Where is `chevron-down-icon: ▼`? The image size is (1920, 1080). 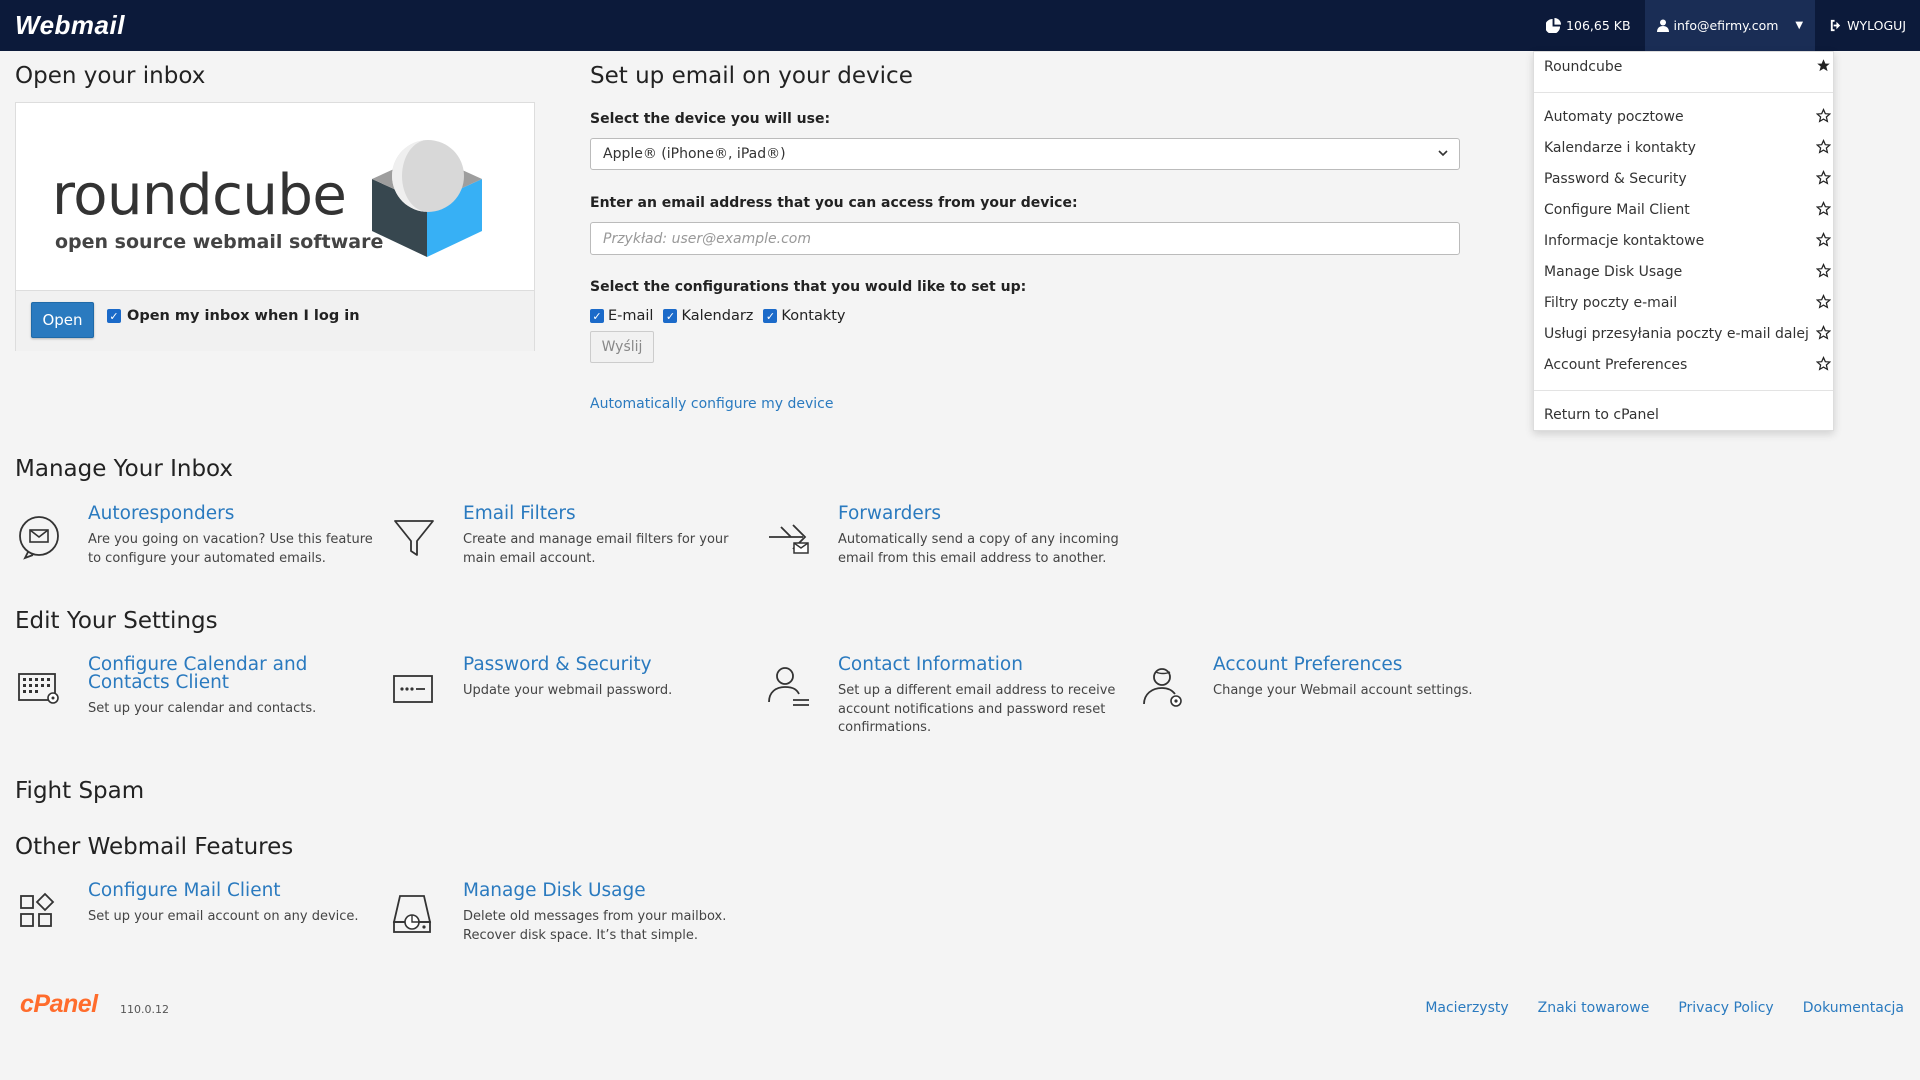 chevron-down-icon: ▼ is located at coordinates (1799, 25).